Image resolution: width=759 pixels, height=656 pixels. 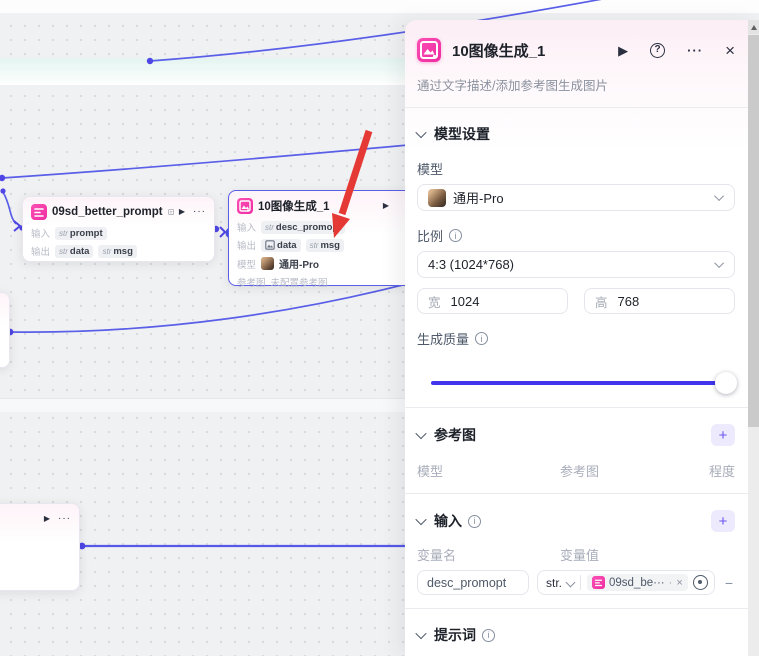 What do you see at coordinates (576, 471) in the screenshot?
I see `reference-columns: 模型 参考图 程度` at bounding box center [576, 471].